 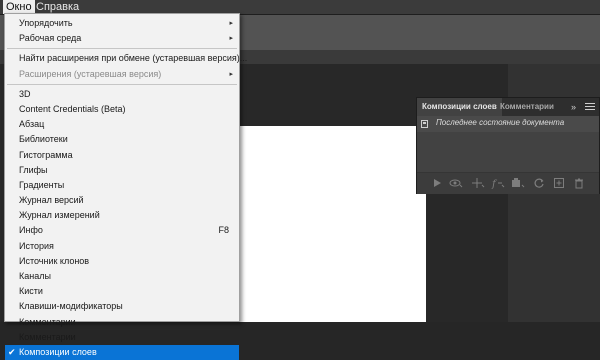 I want to click on menu-item-label: История, so click(x=36, y=245).